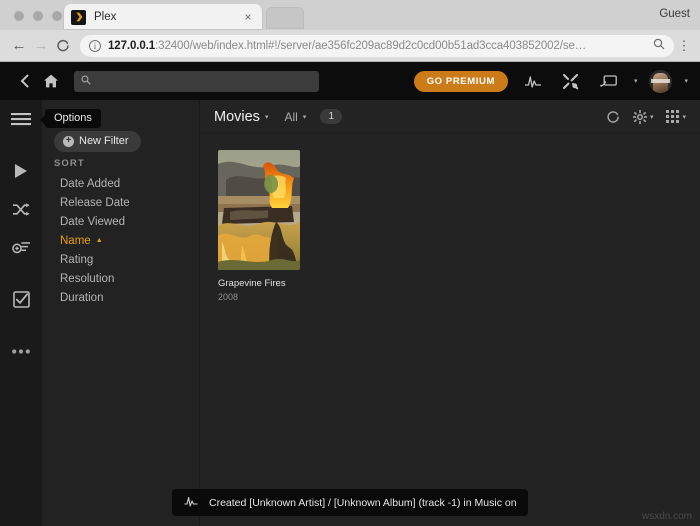 Image resolution: width=700 pixels, height=526 pixels. Describe the element at coordinates (70, 118) in the screenshot. I see `options-tooltip: Options` at that location.